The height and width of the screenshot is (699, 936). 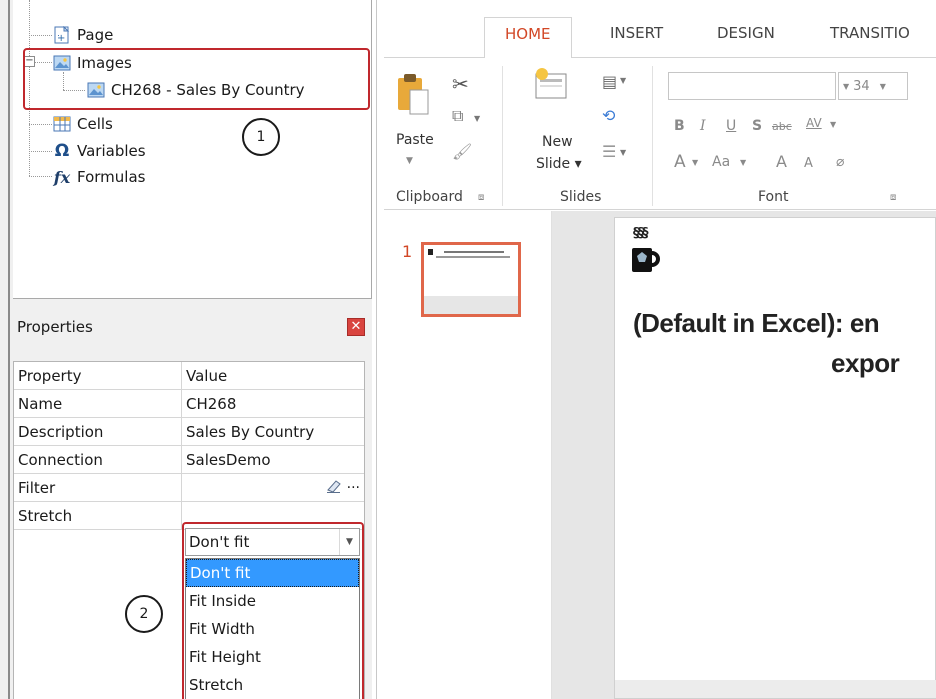 I want to click on tree-item-cells: Cells, so click(x=83, y=124).